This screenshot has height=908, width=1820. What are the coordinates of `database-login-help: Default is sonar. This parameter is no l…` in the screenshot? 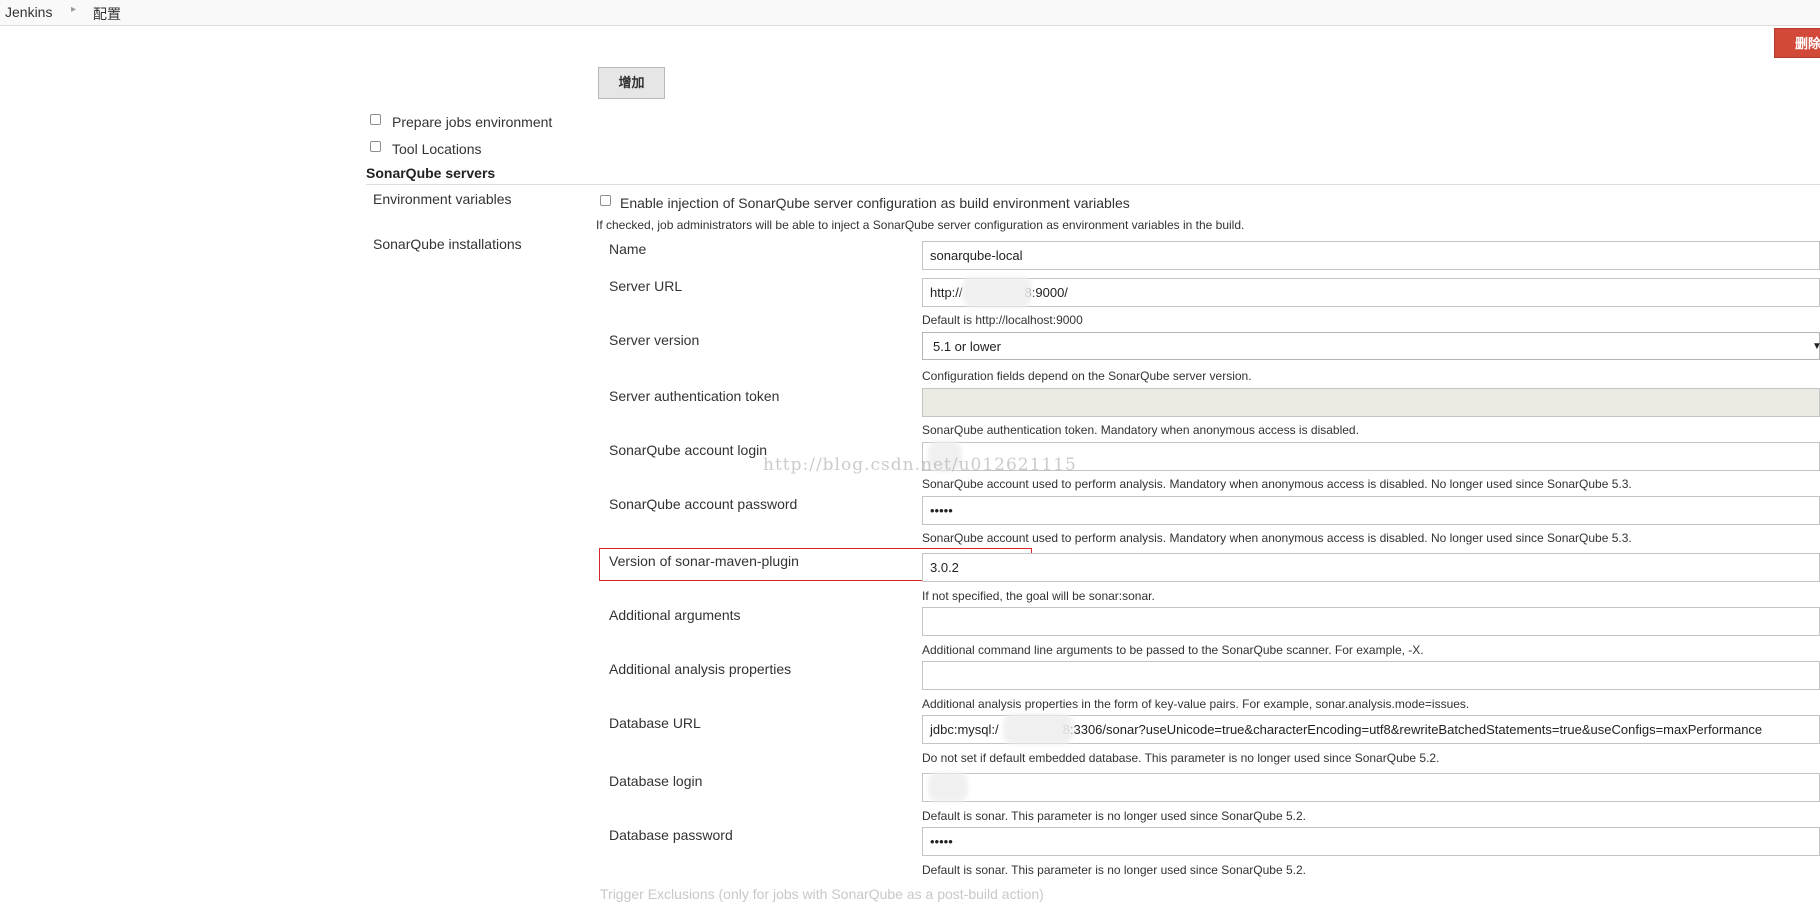 It's located at (1114, 816).